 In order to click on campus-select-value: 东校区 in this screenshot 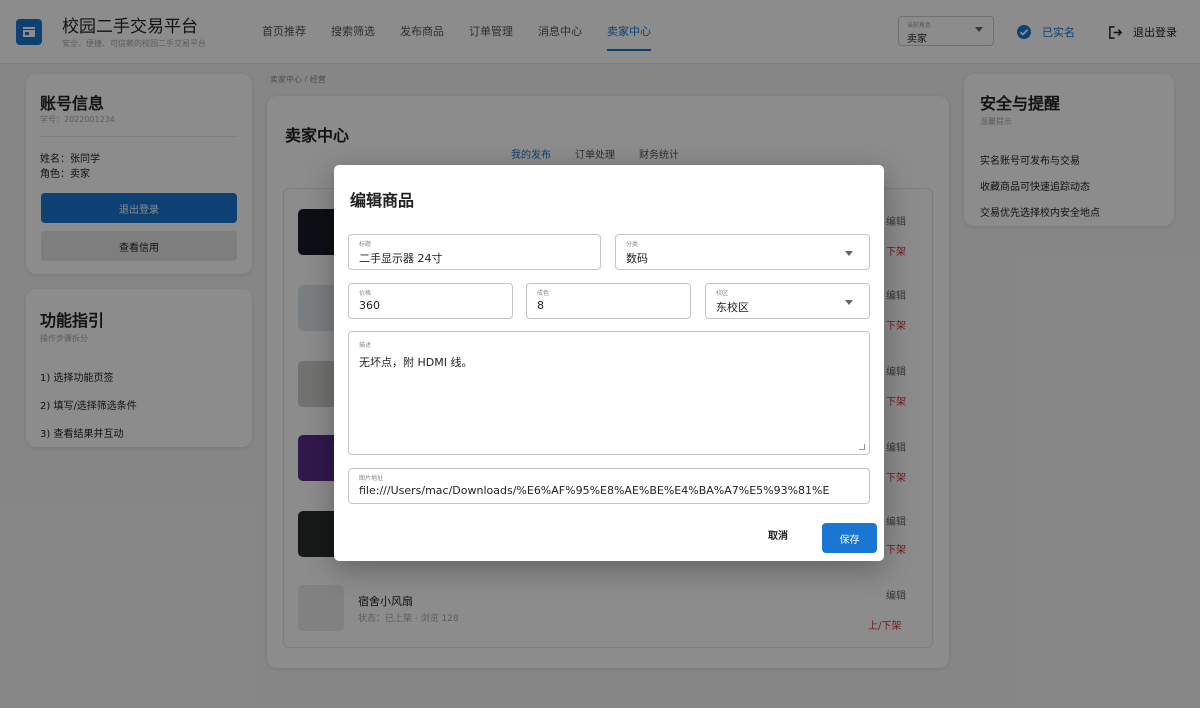, I will do `click(732, 307)`.